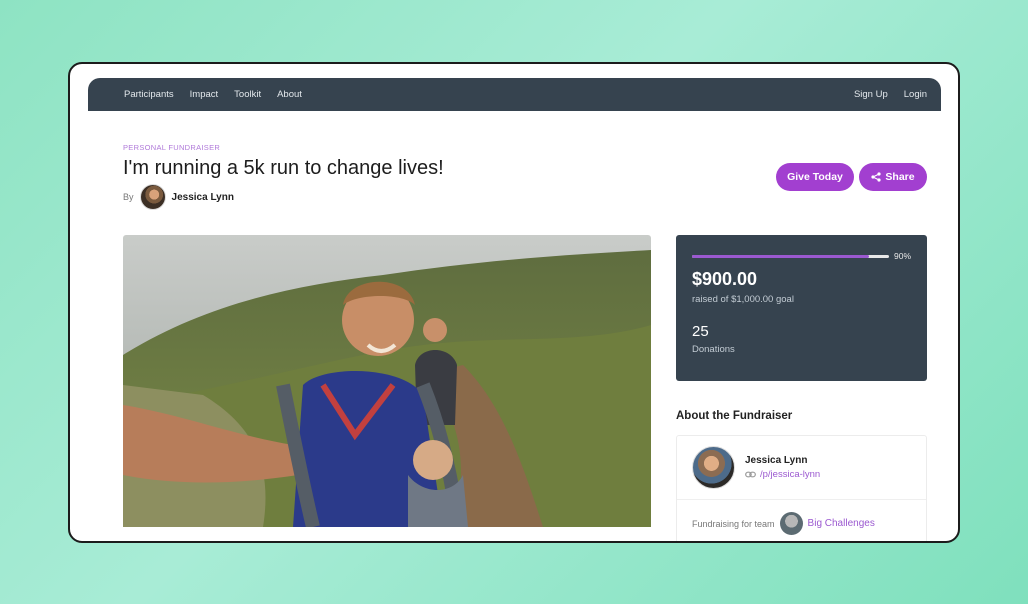  Describe the element at coordinates (289, 94) in the screenshot. I see `nav-about: About` at that location.